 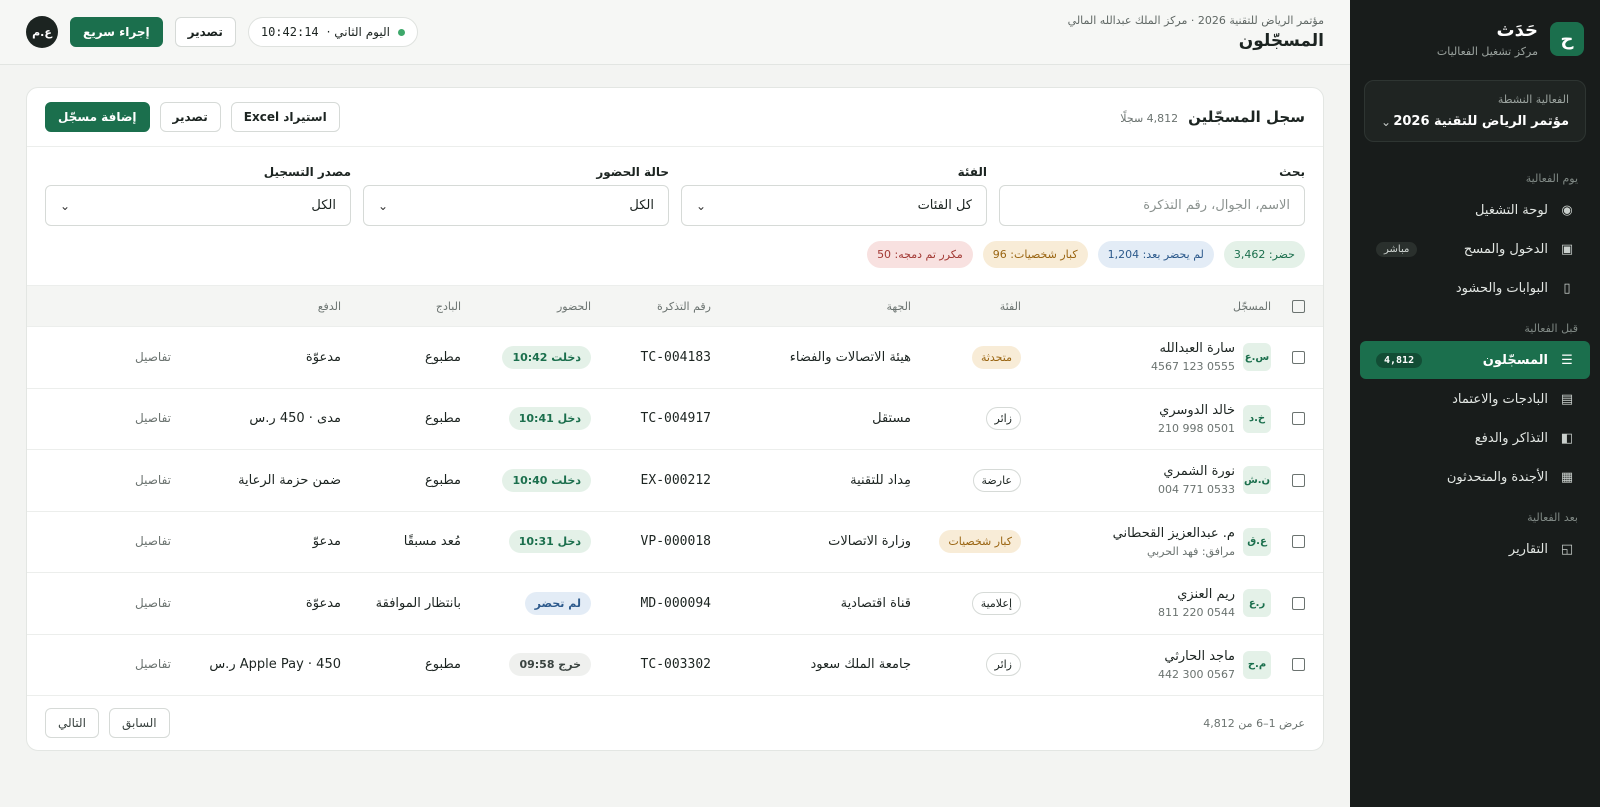 I want to click on live-clock: اليوم الثاني · 10:42:14, so click(x=332, y=32).